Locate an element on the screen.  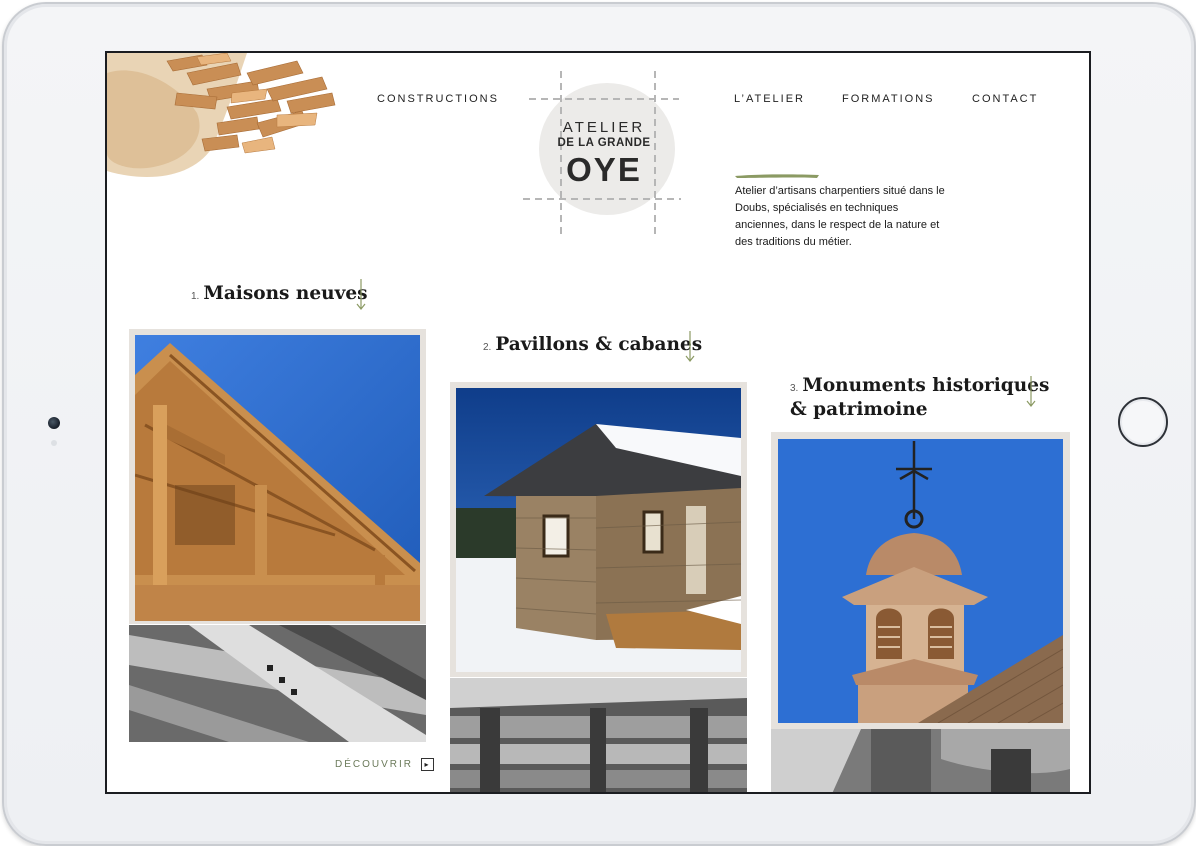
discover-link: DÉCOUVRIR ▸ is located at coordinates (385, 764).